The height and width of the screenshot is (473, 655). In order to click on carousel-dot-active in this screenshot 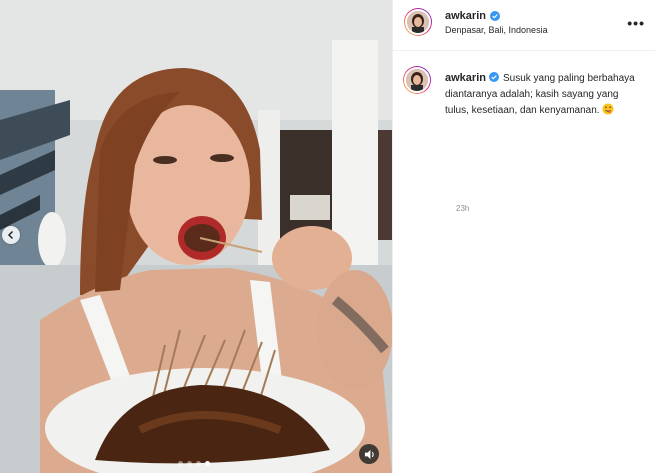, I will do `click(207, 463)`.